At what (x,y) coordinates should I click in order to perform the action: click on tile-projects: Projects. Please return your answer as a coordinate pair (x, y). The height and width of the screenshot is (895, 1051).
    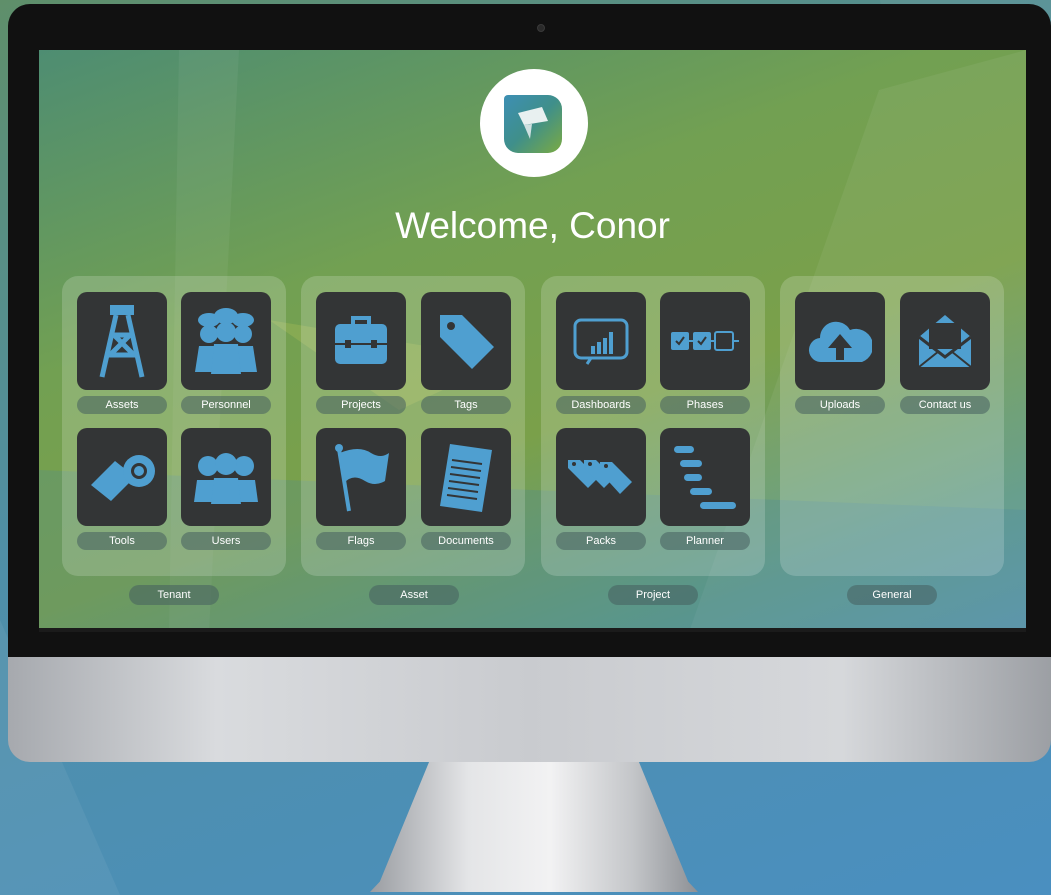
    Looking at the image, I should click on (361, 353).